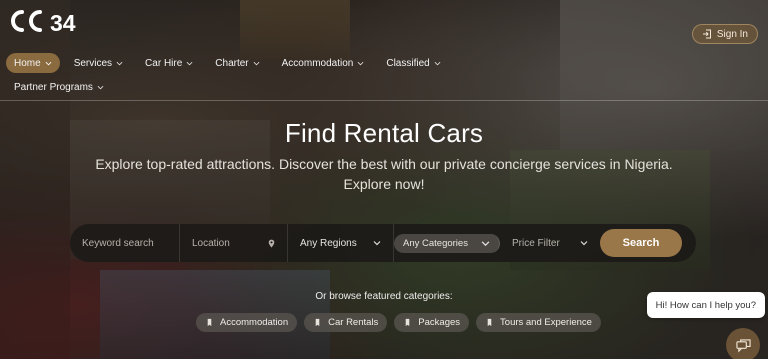  I want to click on nav-item-charter: Charter, so click(237, 63).